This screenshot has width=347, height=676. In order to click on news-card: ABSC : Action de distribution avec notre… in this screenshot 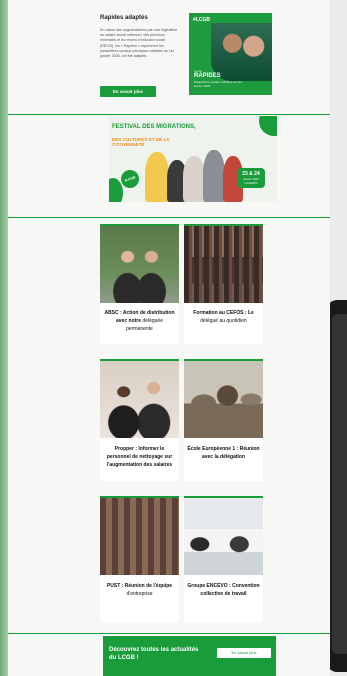, I will do `click(139, 284)`.